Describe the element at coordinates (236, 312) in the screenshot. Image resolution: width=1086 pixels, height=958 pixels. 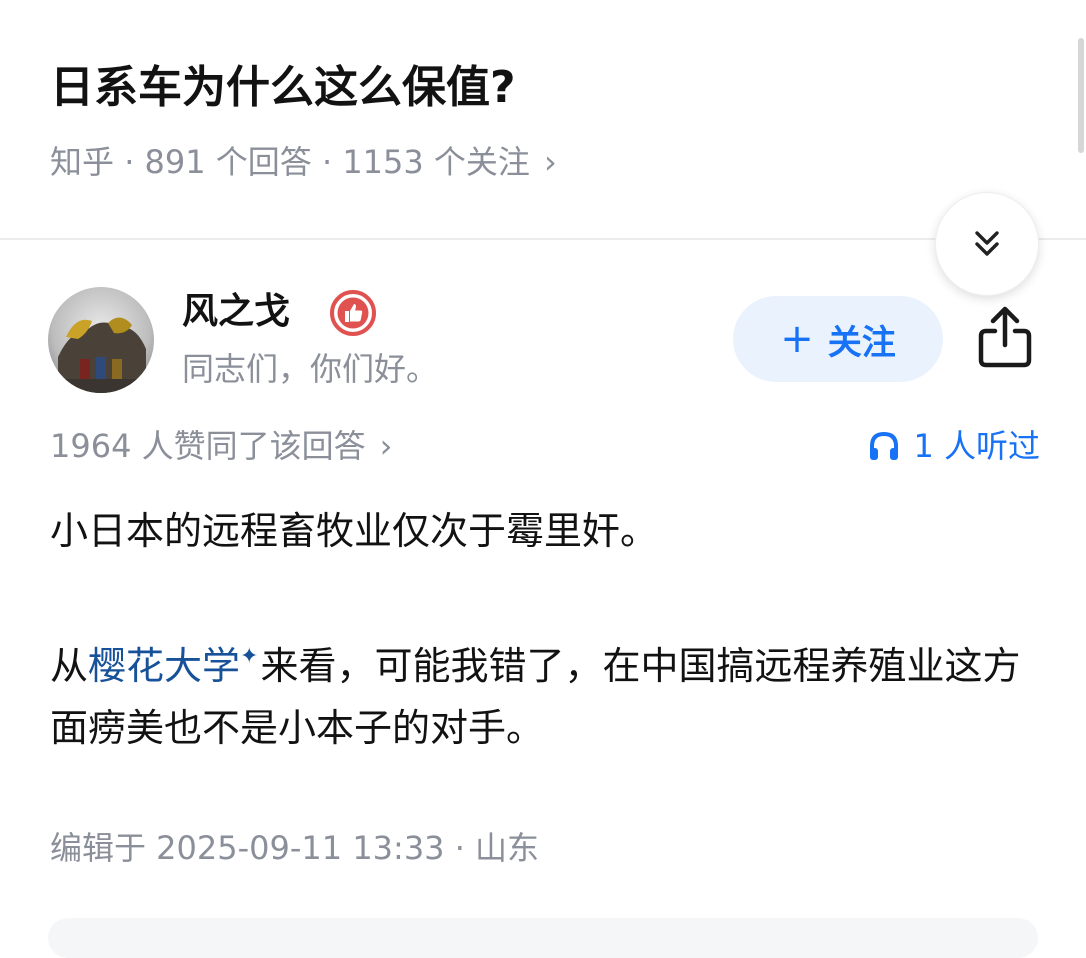
I see `author-name: 风之戈` at that location.